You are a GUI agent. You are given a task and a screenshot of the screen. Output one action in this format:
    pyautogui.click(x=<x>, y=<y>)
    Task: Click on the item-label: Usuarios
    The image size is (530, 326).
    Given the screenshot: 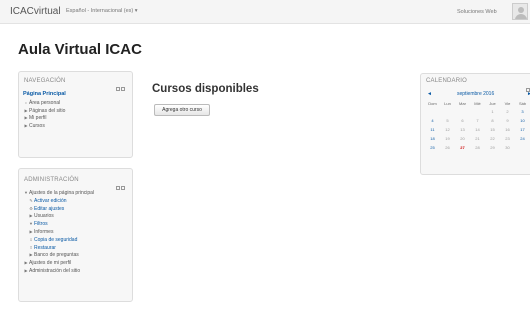 What is the action you would take?
    pyautogui.click(x=44, y=216)
    